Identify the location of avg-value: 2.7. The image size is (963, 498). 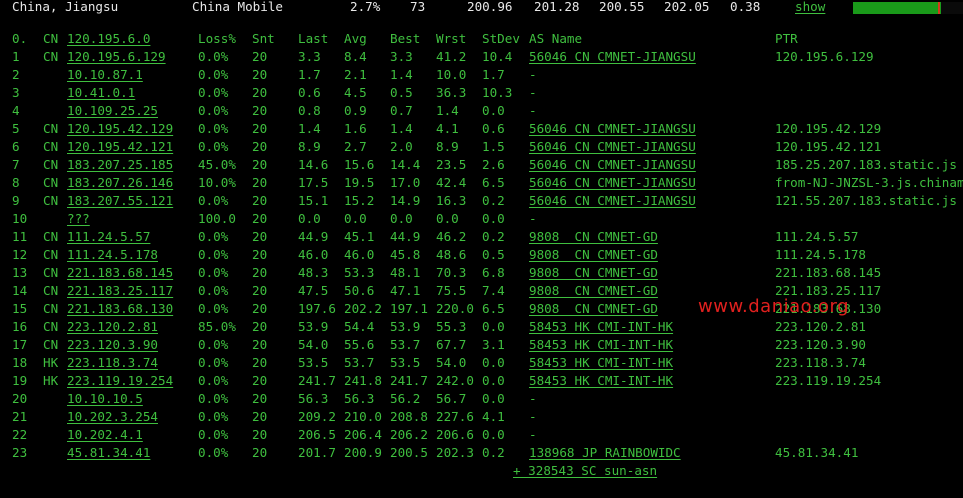
(355, 146).